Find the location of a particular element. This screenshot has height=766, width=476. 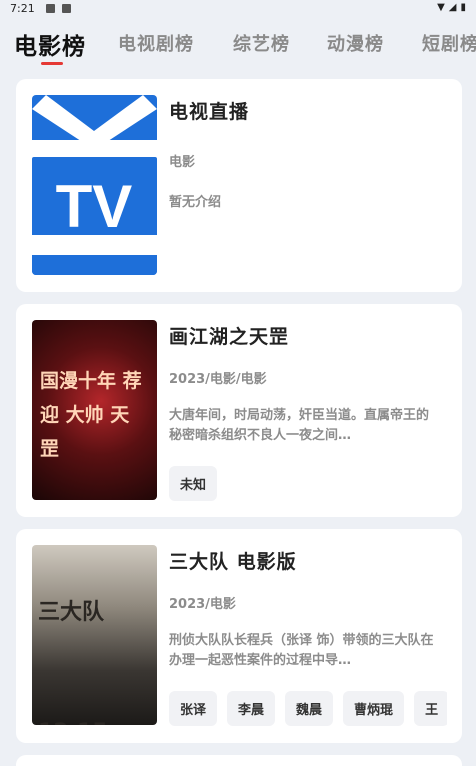

tag-row: 未知 is located at coordinates (308, 483).